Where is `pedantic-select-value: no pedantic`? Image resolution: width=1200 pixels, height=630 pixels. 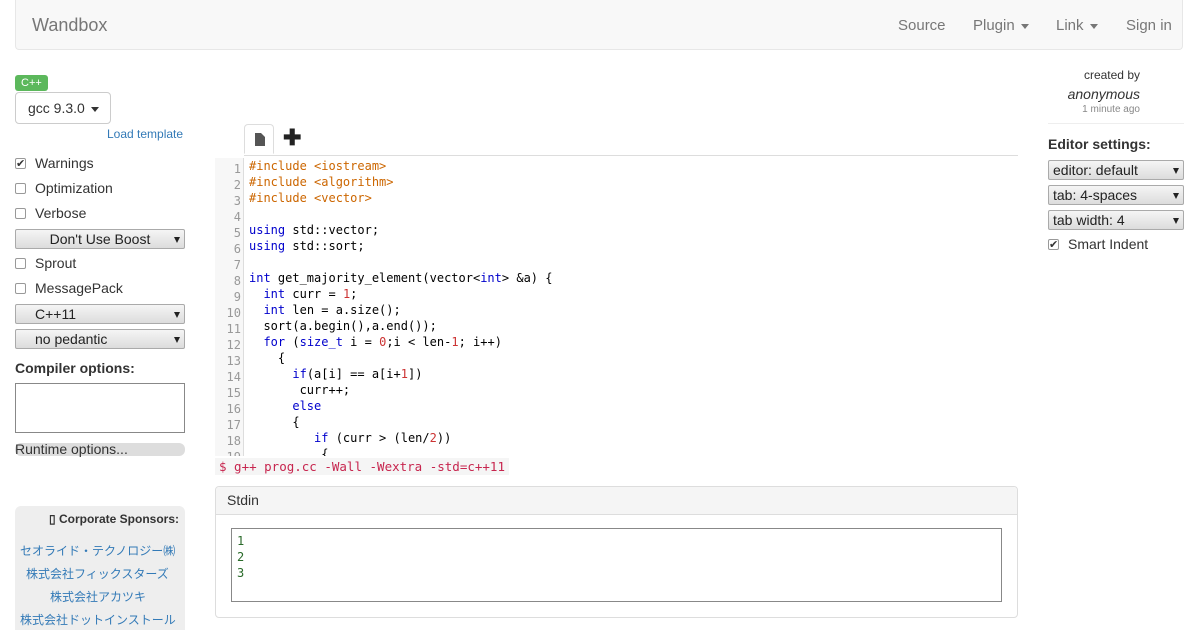 pedantic-select-value: no pedantic is located at coordinates (71, 339).